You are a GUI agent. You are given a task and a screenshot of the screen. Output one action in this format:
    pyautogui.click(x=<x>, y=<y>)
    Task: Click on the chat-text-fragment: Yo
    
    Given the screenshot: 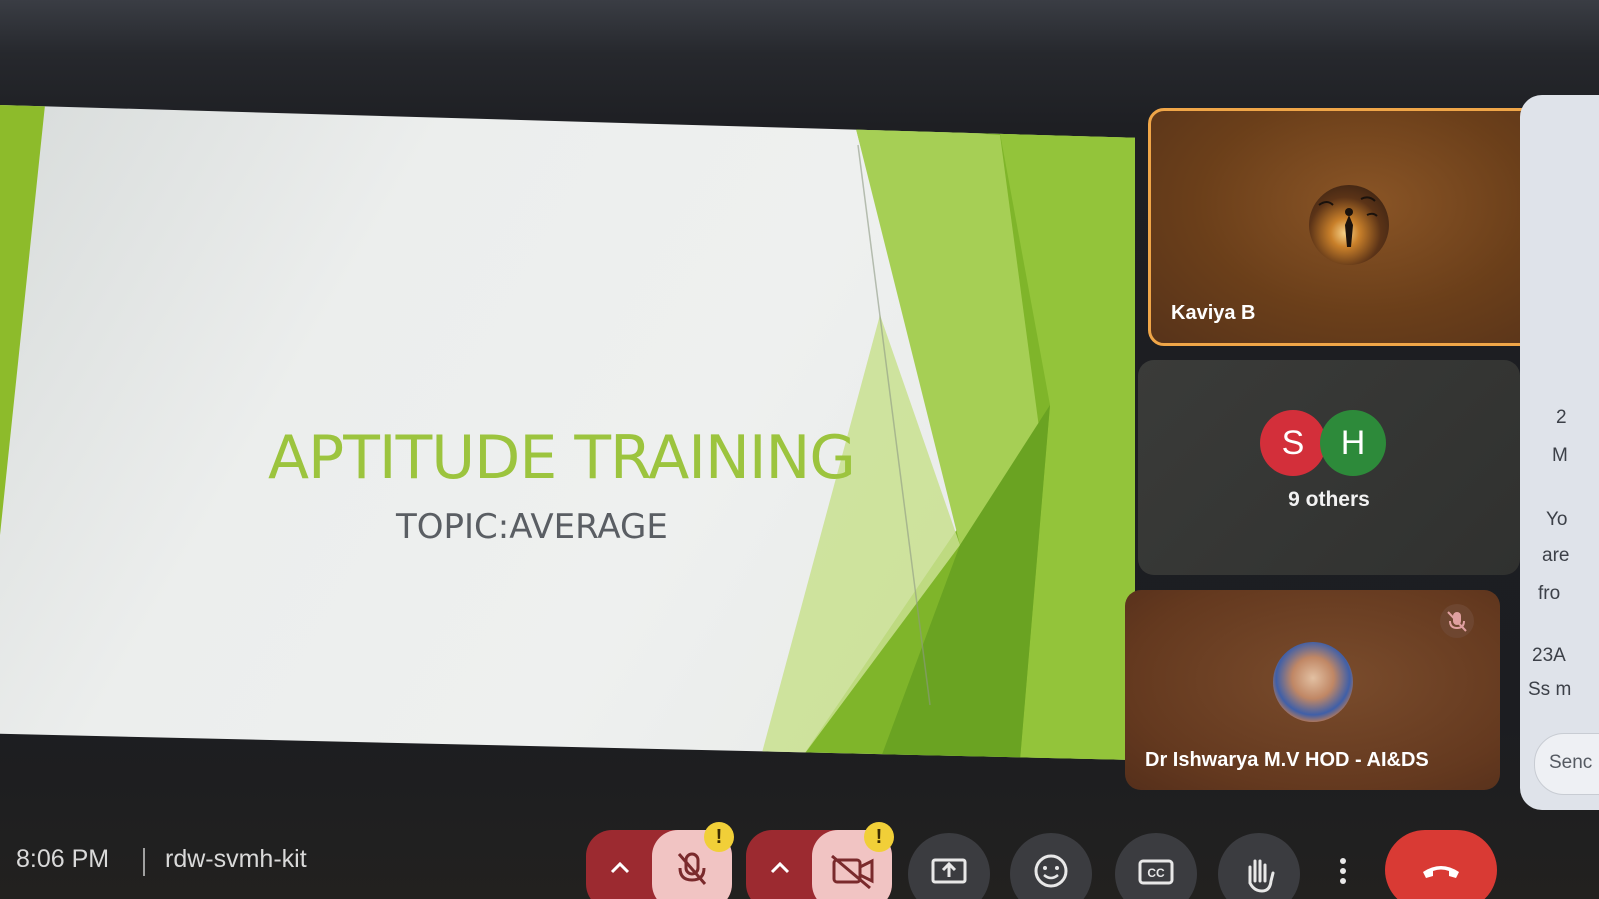 What is the action you would take?
    pyautogui.click(x=1557, y=519)
    